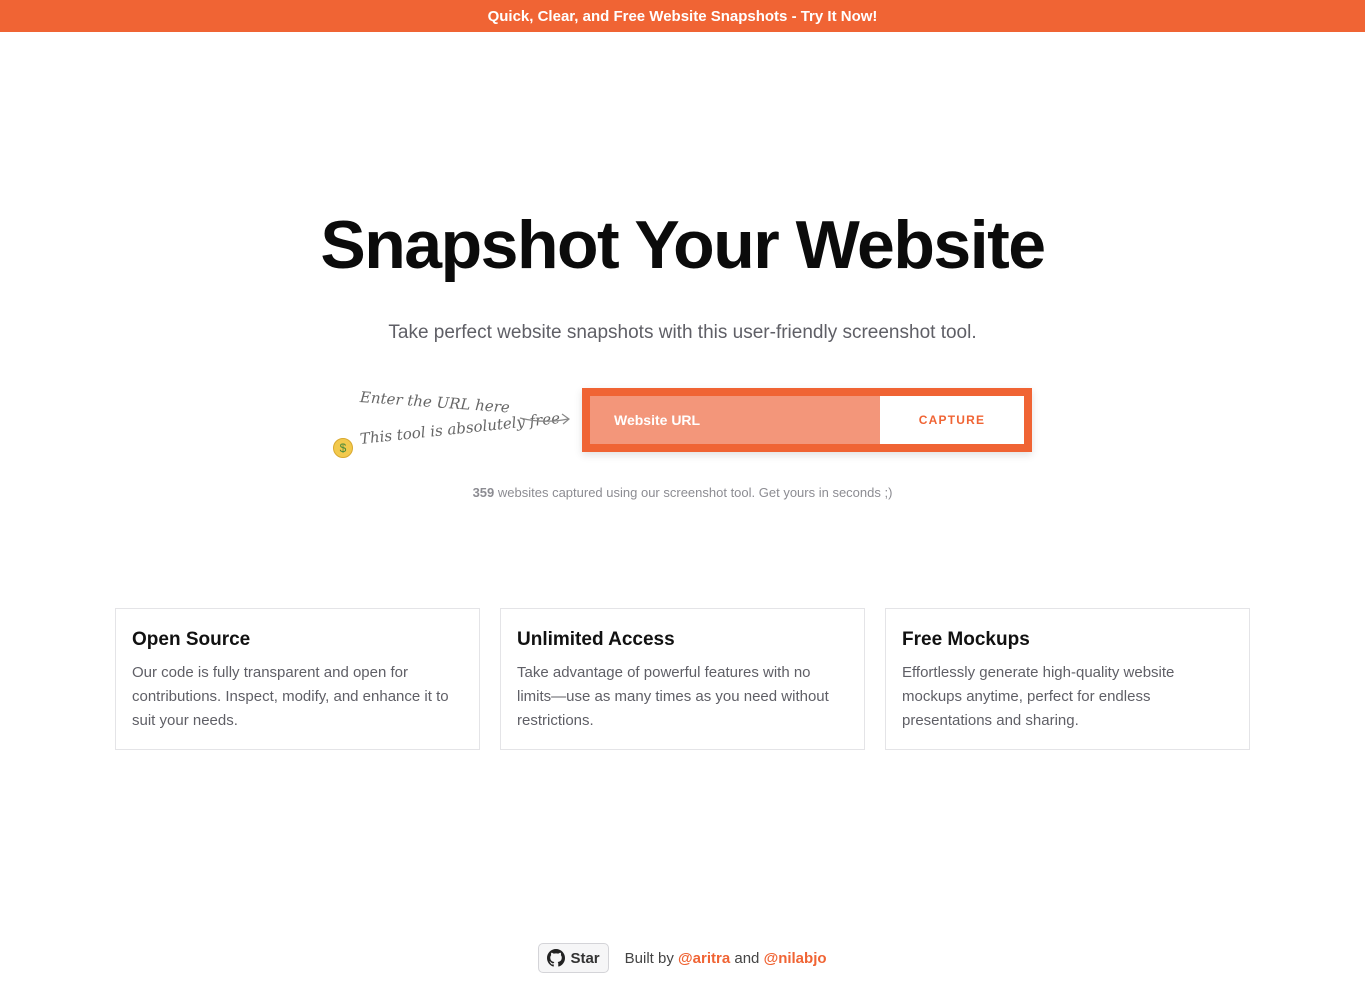 This screenshot has height=993, width=1365. Describe the element at coordinates (585, 958) in the screenshot. I see `star-label: Star` at that location.